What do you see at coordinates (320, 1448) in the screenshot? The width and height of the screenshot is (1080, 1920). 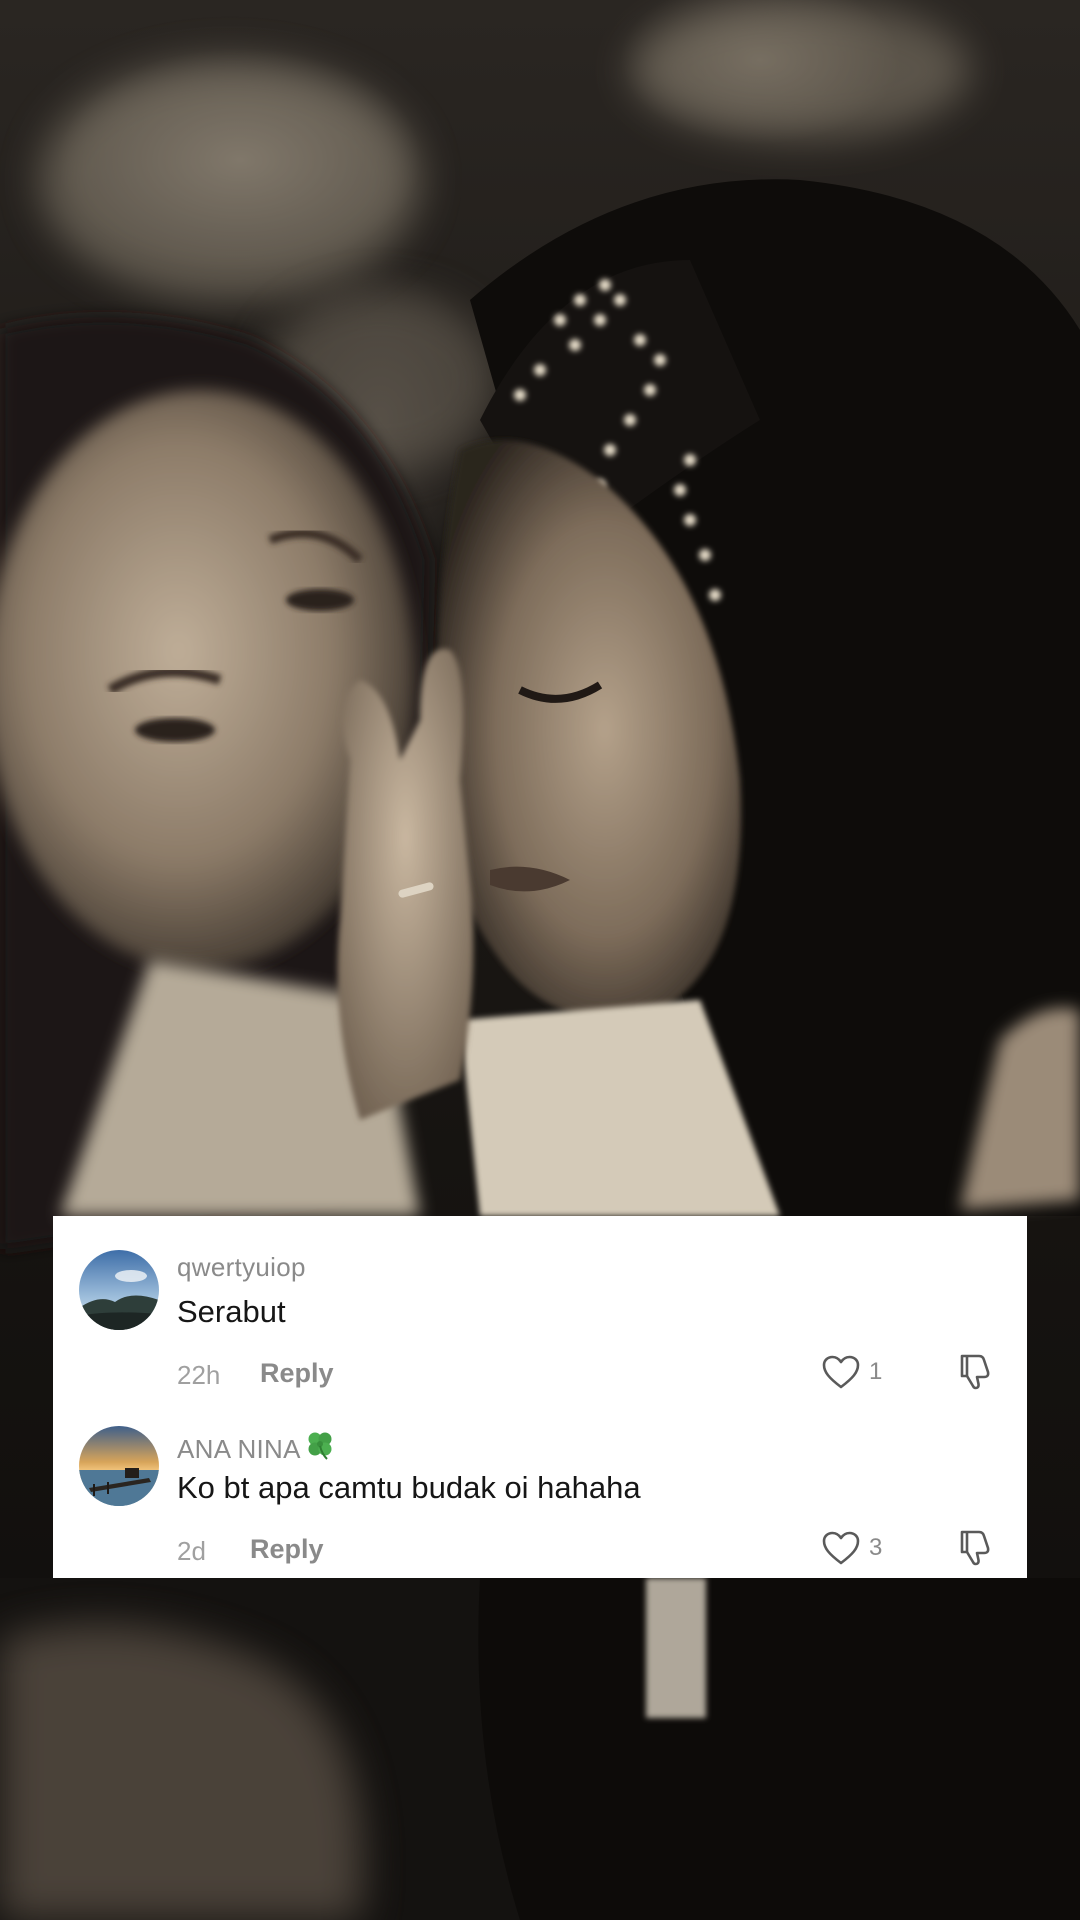 I see `four-leaf-clover-icon` at bounding box center [320, 1448].